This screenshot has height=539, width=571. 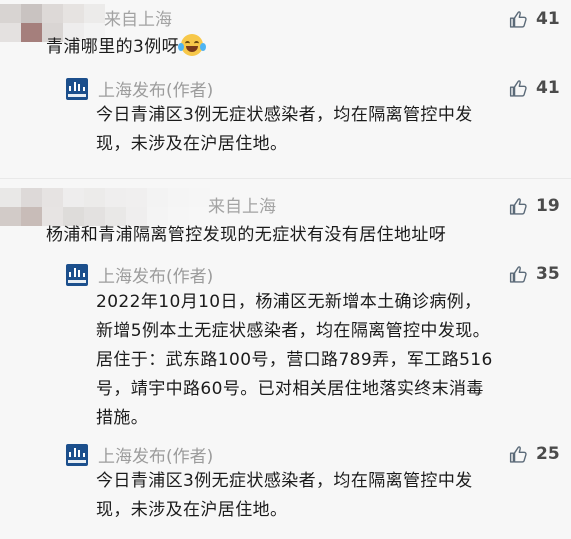 What do you see at coordinates (293, 331) in the screenshot?
I see `reply-line: 新增5例本土无症状感染者，均在隔离管控中发现。` at bounding box center [293, 331].